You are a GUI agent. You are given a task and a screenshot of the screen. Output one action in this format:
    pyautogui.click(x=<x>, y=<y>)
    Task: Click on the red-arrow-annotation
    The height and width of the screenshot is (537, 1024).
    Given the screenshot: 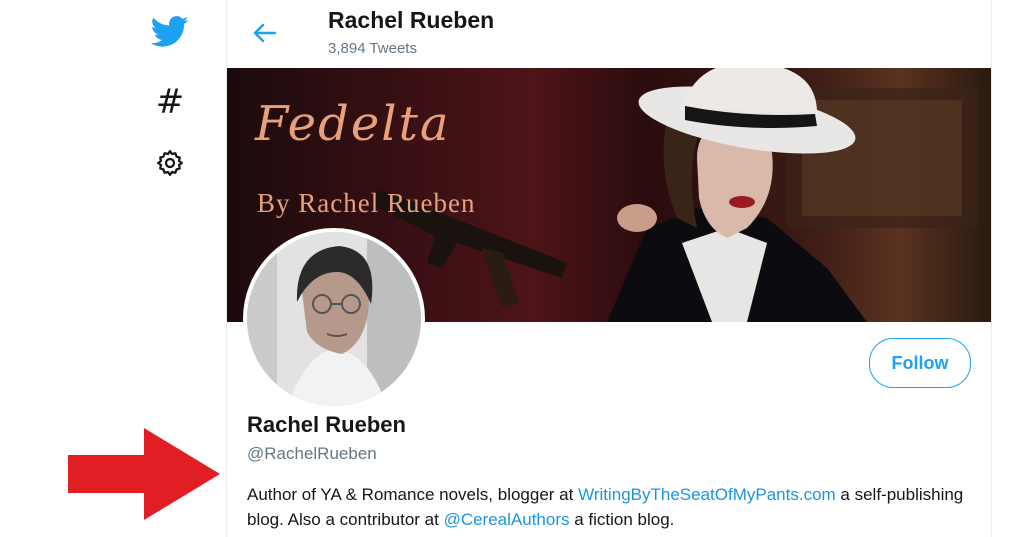 What is the action you would take?
    pyautogui.click(x=144, y=474)
    